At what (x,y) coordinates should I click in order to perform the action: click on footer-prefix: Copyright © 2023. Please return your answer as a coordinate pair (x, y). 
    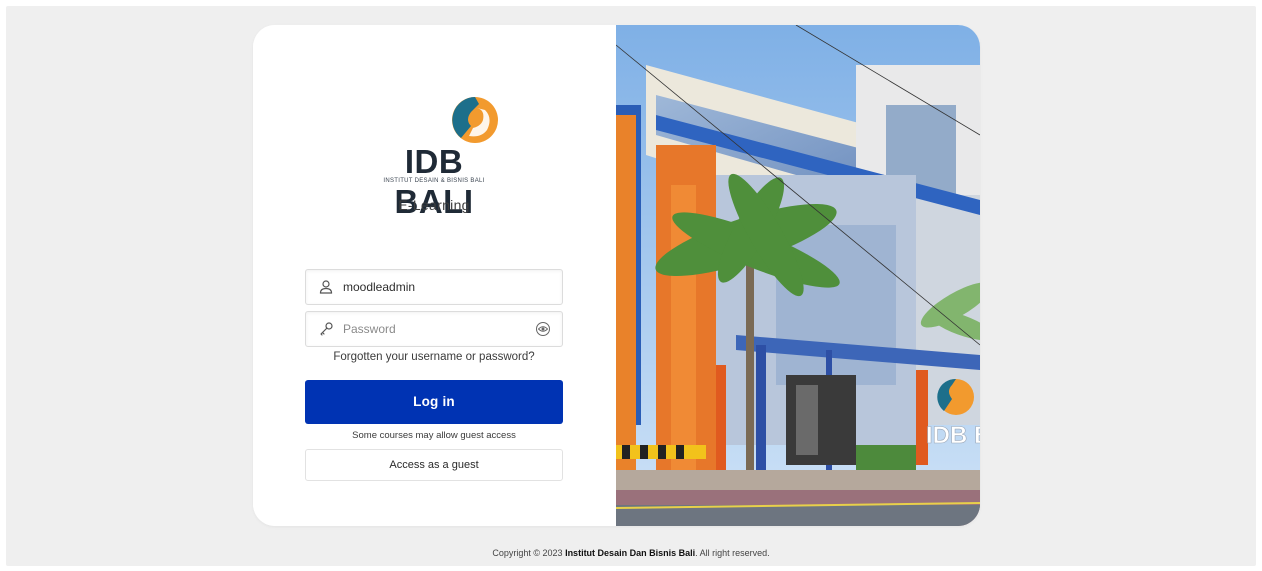
    Looking at the image, I should click on (529, 553).